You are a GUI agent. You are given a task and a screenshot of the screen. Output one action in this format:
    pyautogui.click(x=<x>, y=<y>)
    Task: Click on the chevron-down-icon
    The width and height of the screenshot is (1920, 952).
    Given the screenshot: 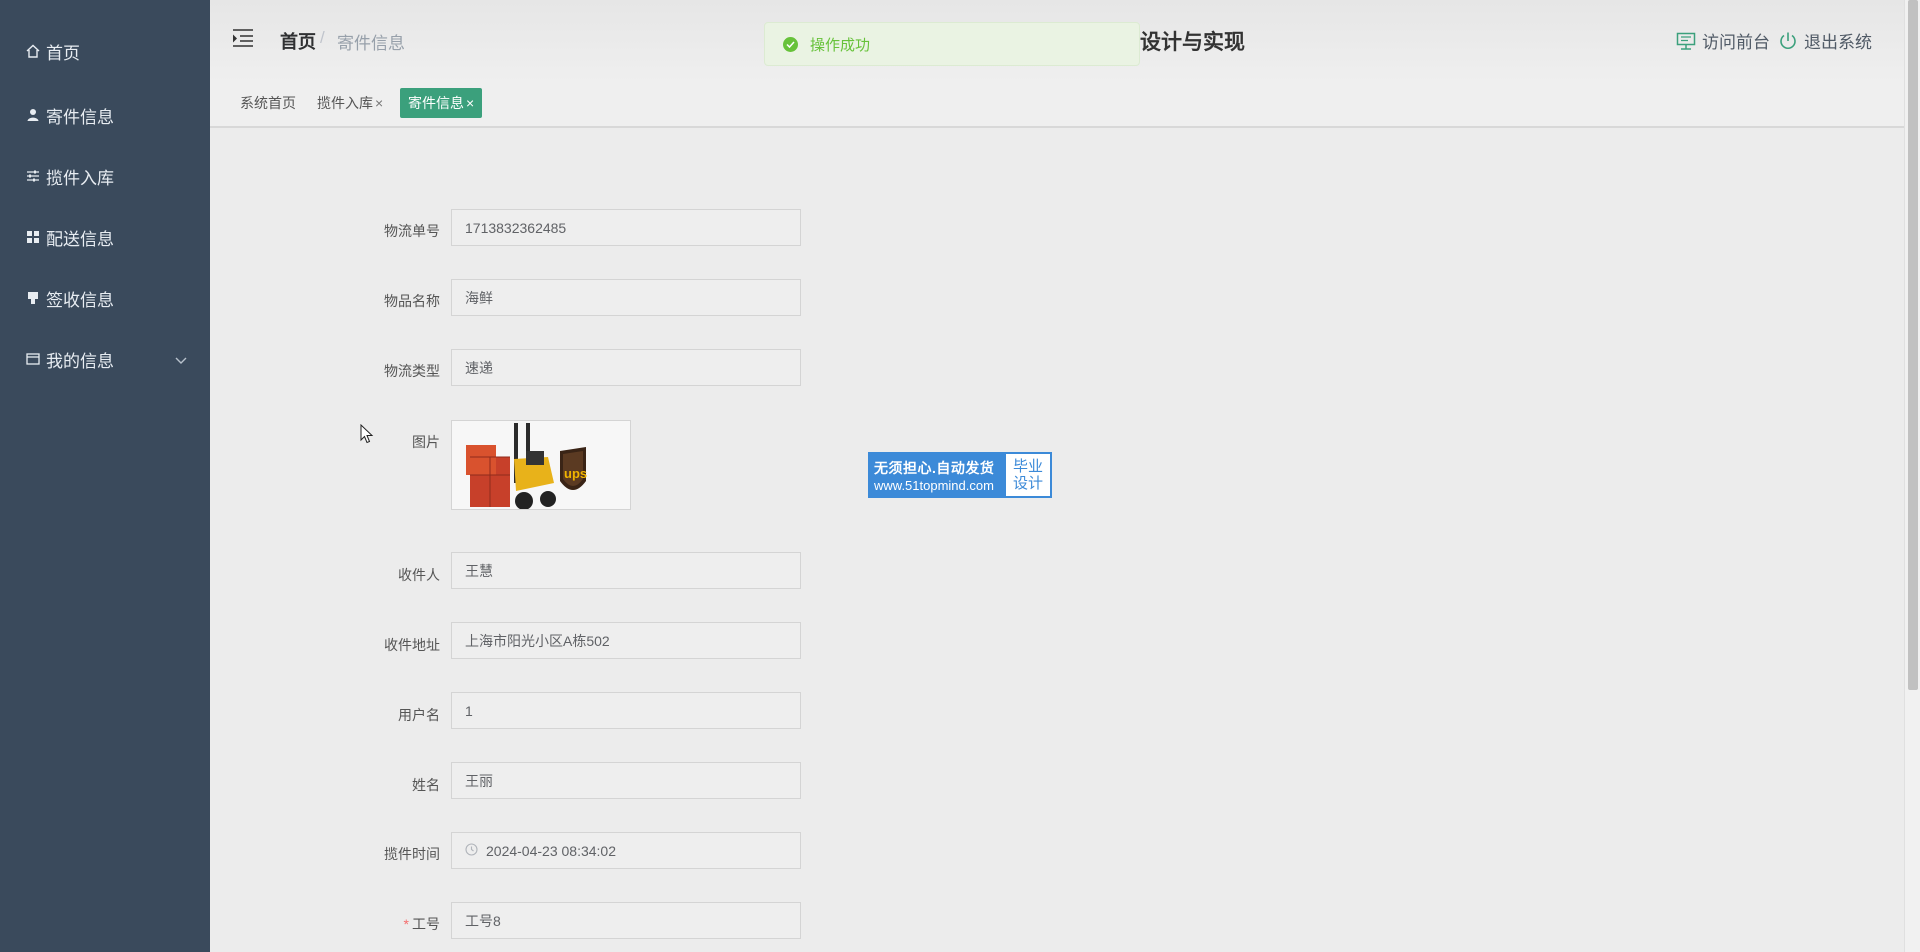 What is the action you would take?
    pyautogui.click(x=181, y=362)
    